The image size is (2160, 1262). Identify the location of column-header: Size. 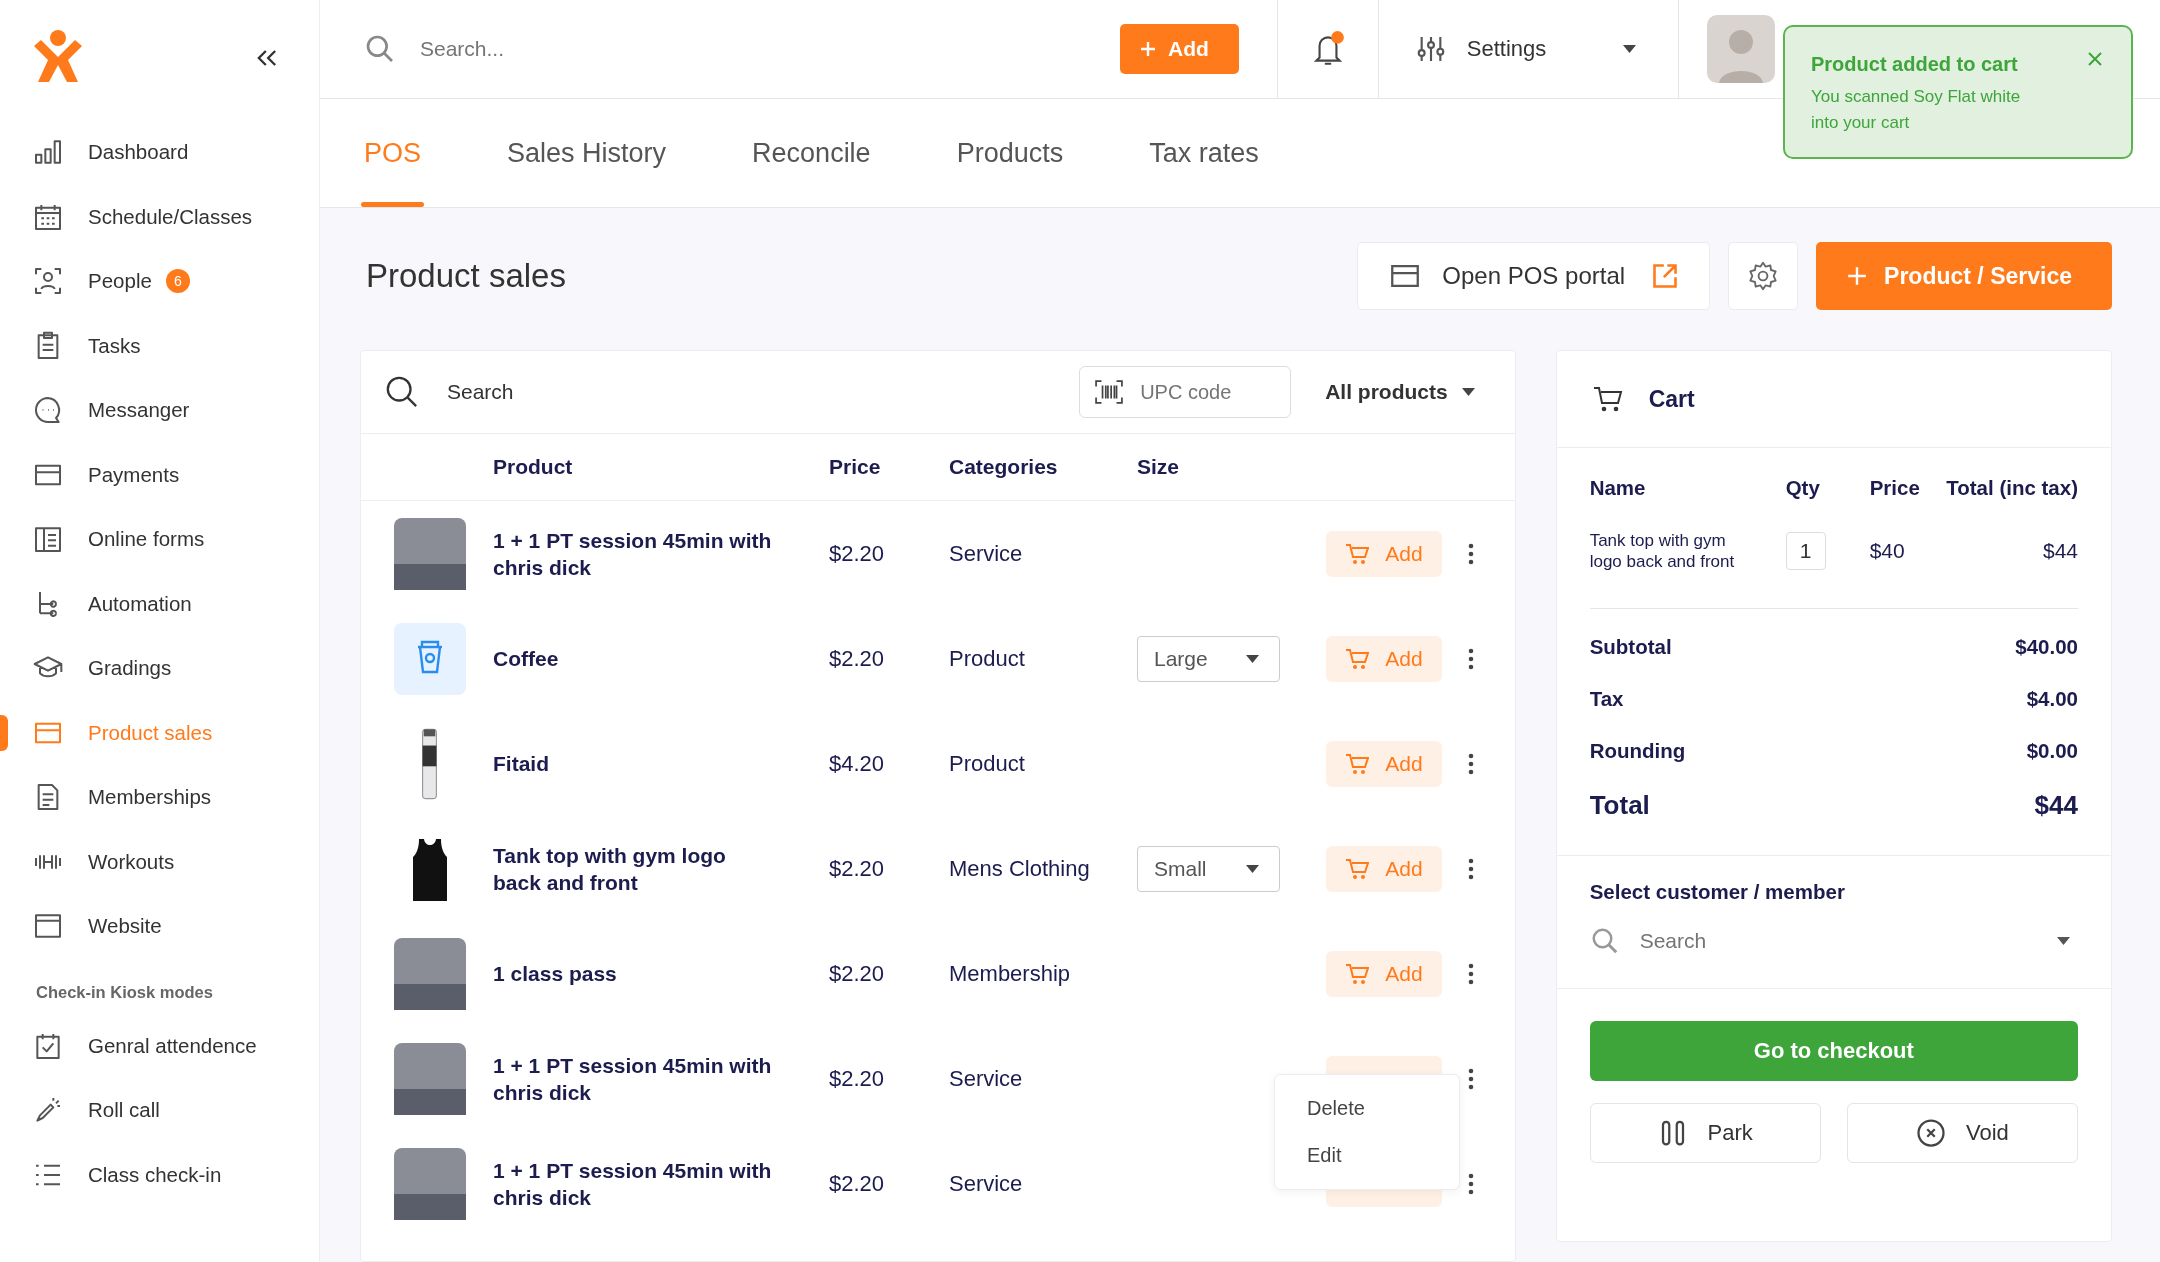
(1159, 467).